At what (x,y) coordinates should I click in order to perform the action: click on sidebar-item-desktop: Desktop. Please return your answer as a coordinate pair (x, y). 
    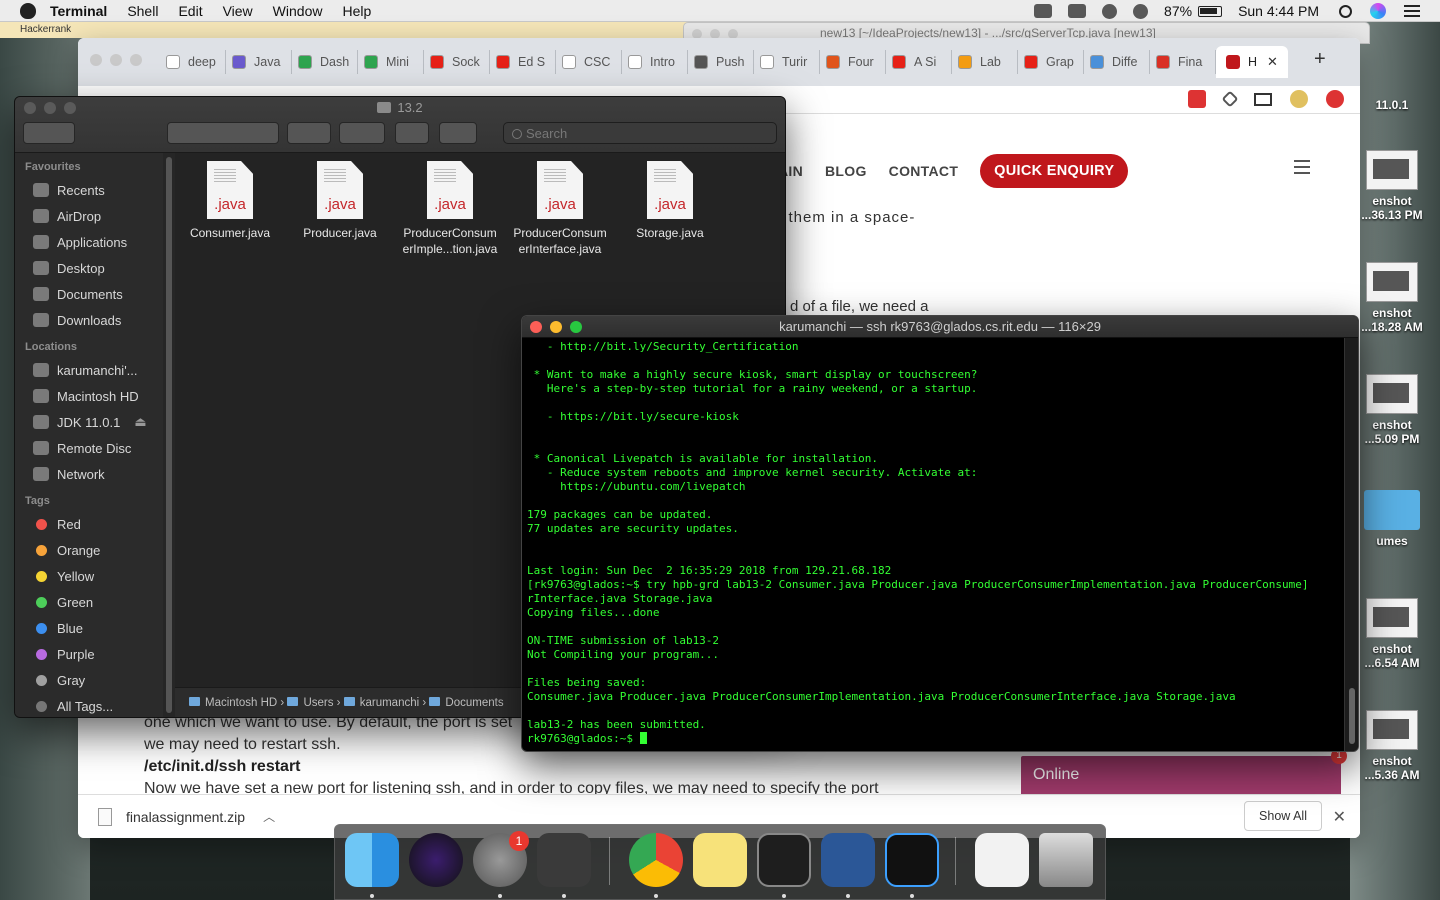
    Looking at the image, I should click on (89, 268).